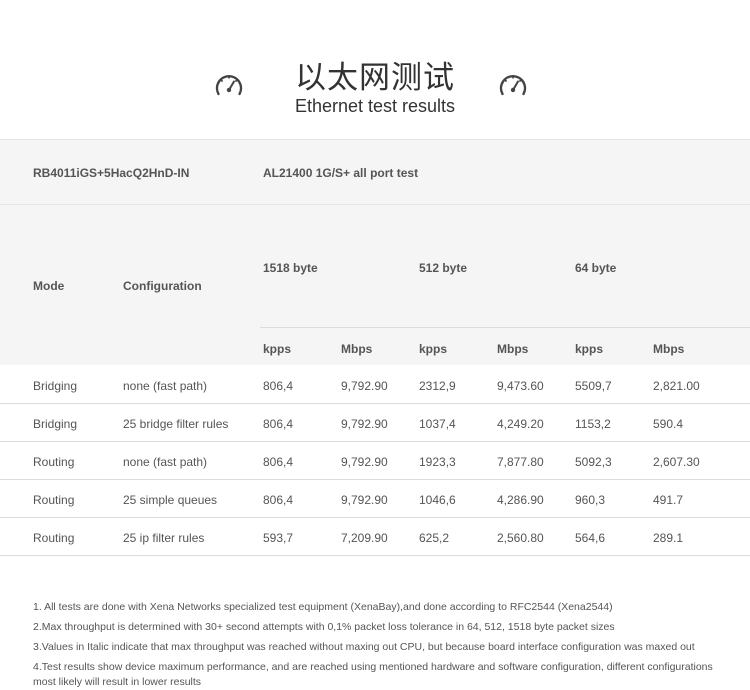 The width and height of the screenshot is (750, 690). What do you see at coordinates (111, 173) in the screenshot?
I see `device-model: RB4011iGS+5HacQ2HnD-IN` at bounding box center [111, 173].